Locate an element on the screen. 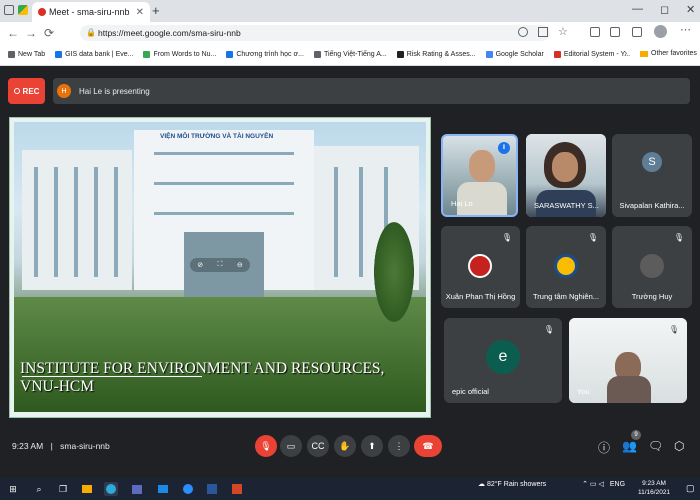 The width and height of the screenshot is (700, 500). bookmark-item: Google Scholar is located at coordinates (514, 54).